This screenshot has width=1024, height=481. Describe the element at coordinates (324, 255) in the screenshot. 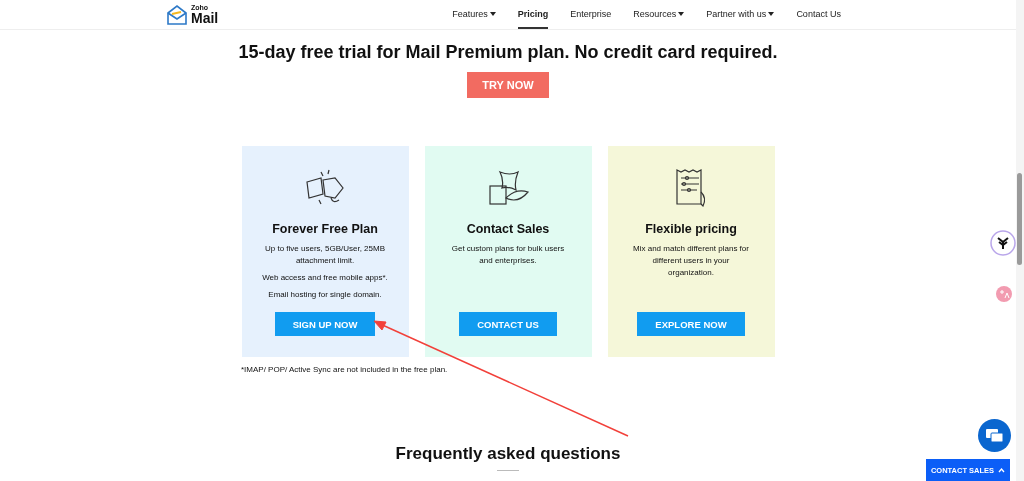

I see `card-description: Up to five users, 5GB/User, 25MB attachment limit.` at that location.